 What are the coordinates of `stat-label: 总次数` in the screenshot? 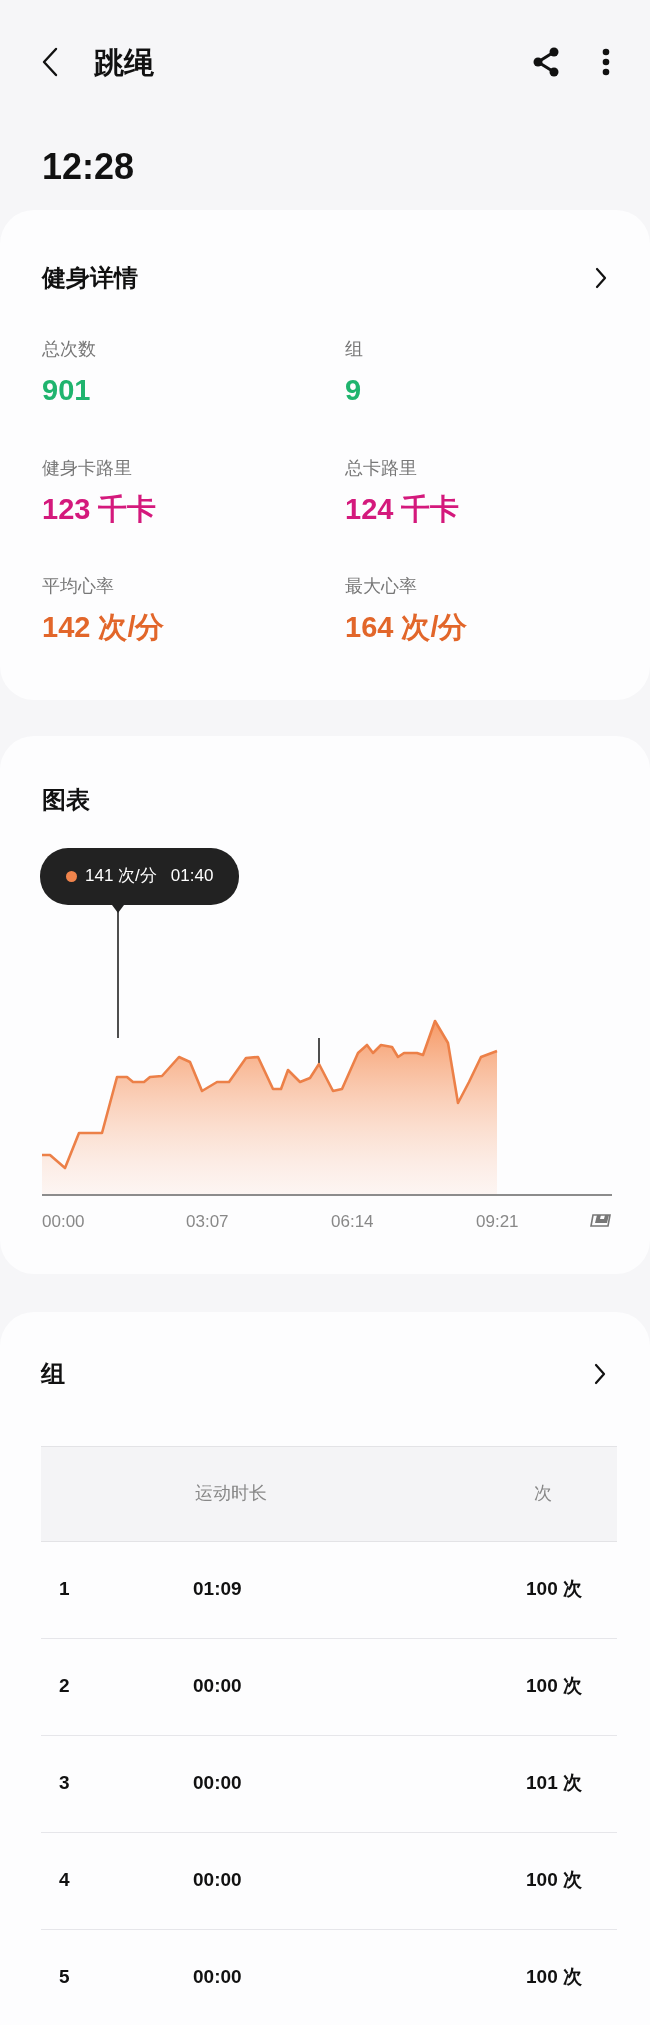 It's located at (69, 349).